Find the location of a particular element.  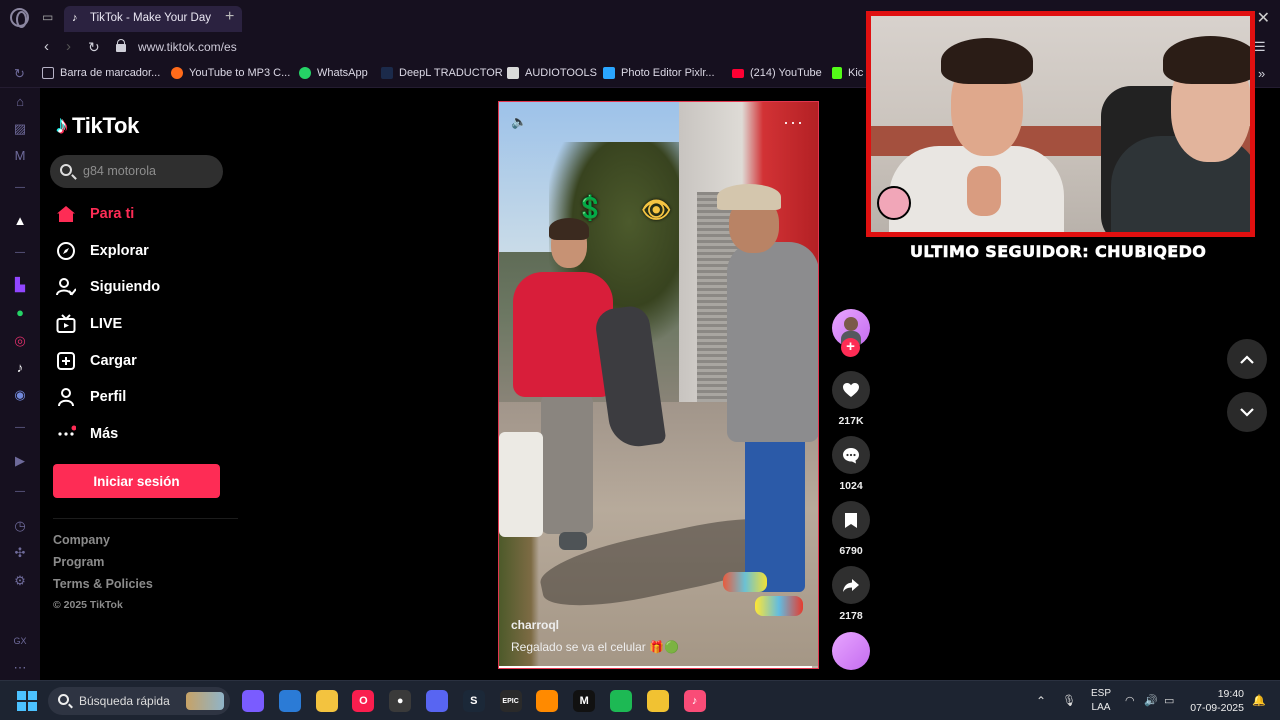

last-follower-label: ULTIMO SEGUIDOR: CHUBIQEDO is located at coordinates (1058, 252).